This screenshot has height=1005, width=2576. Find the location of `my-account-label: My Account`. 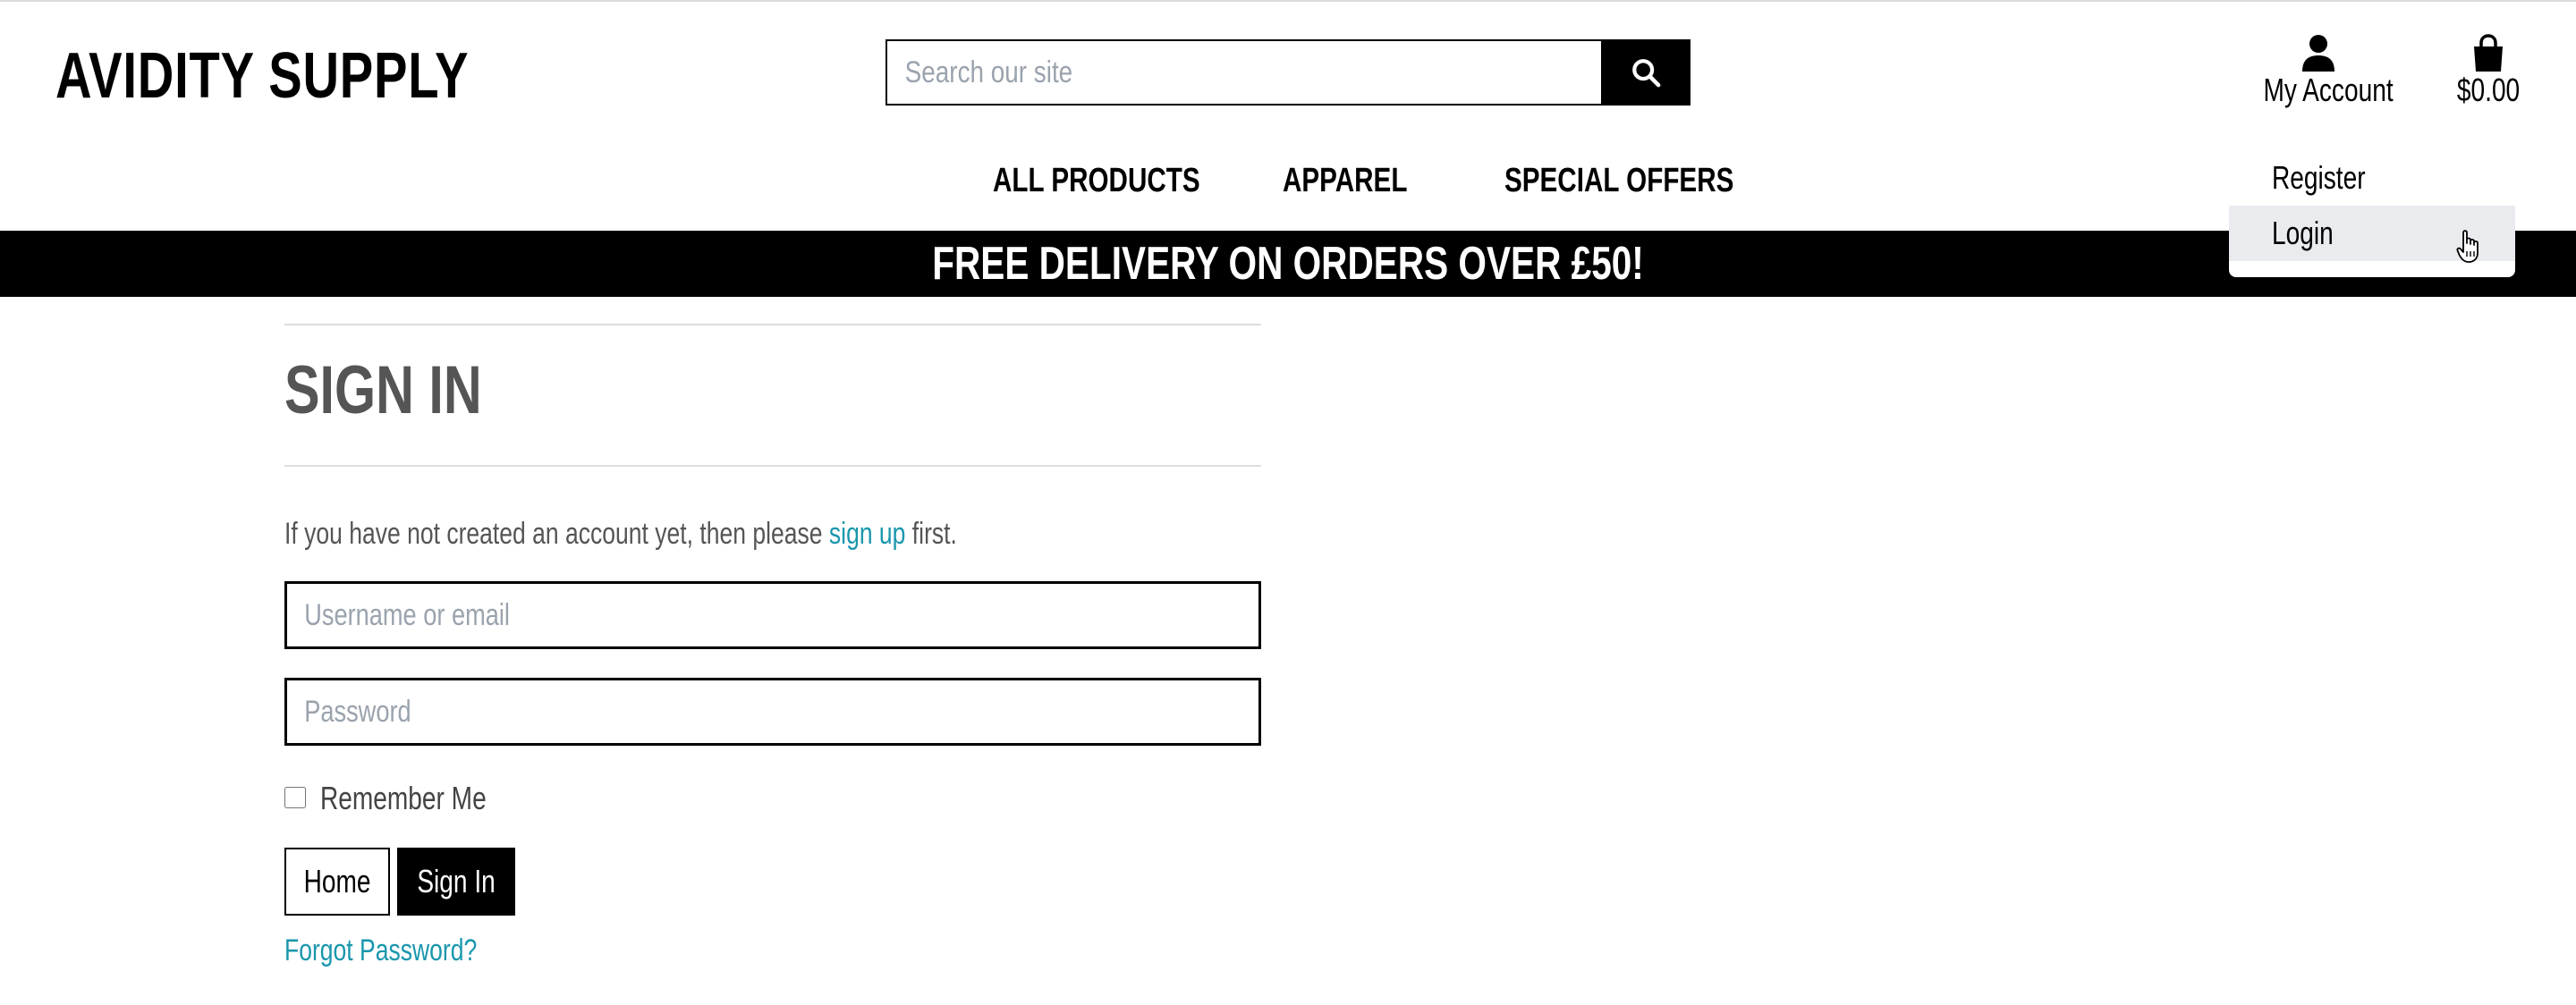

my-account-label: My Account is located at coordinates (2328, 90).